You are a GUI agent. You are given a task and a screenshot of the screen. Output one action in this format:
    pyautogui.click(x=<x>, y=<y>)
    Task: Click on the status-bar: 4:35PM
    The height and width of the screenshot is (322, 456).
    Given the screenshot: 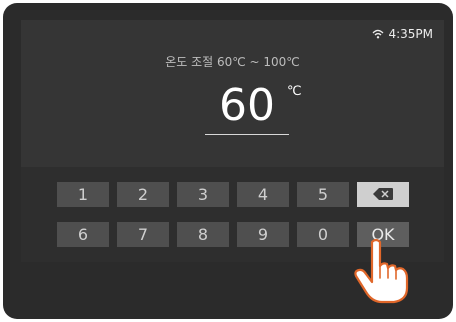 What is the action you would take?
    pyautogui.click(x=402, y=34)
    